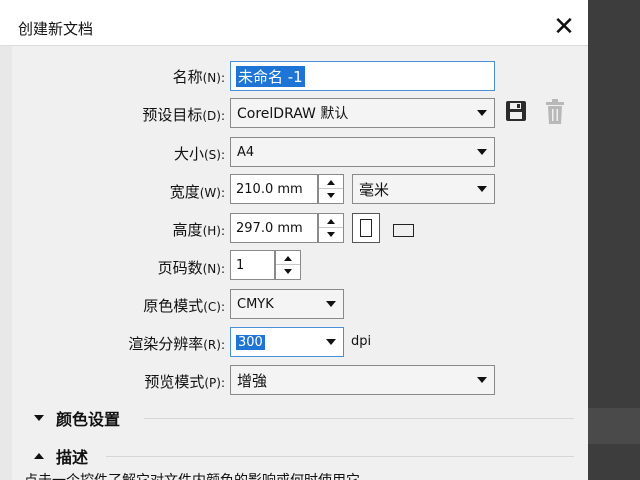  What do you see at coordinates (184, 382) in the screenshot?
I see `preview-mode-label: 预览模式(P):` at bounding box center [184, 382].